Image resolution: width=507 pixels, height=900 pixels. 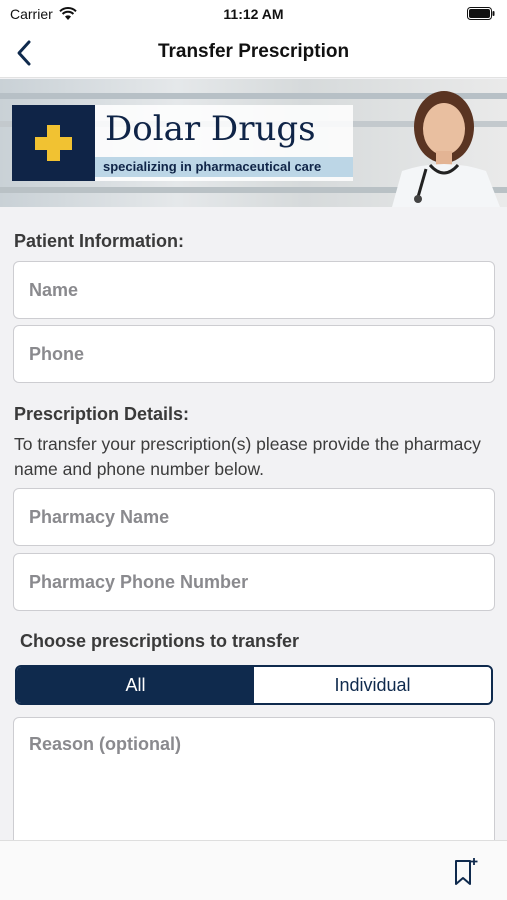 I want to click on reason-textarea, so click(x=254, y=787).